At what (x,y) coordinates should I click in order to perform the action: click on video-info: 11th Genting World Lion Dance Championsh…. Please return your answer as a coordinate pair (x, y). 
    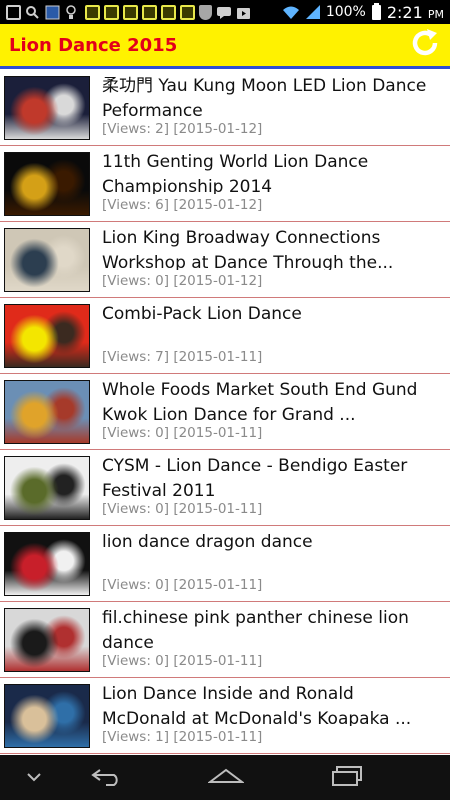
    Looking at the image, I should click on (272, 185).